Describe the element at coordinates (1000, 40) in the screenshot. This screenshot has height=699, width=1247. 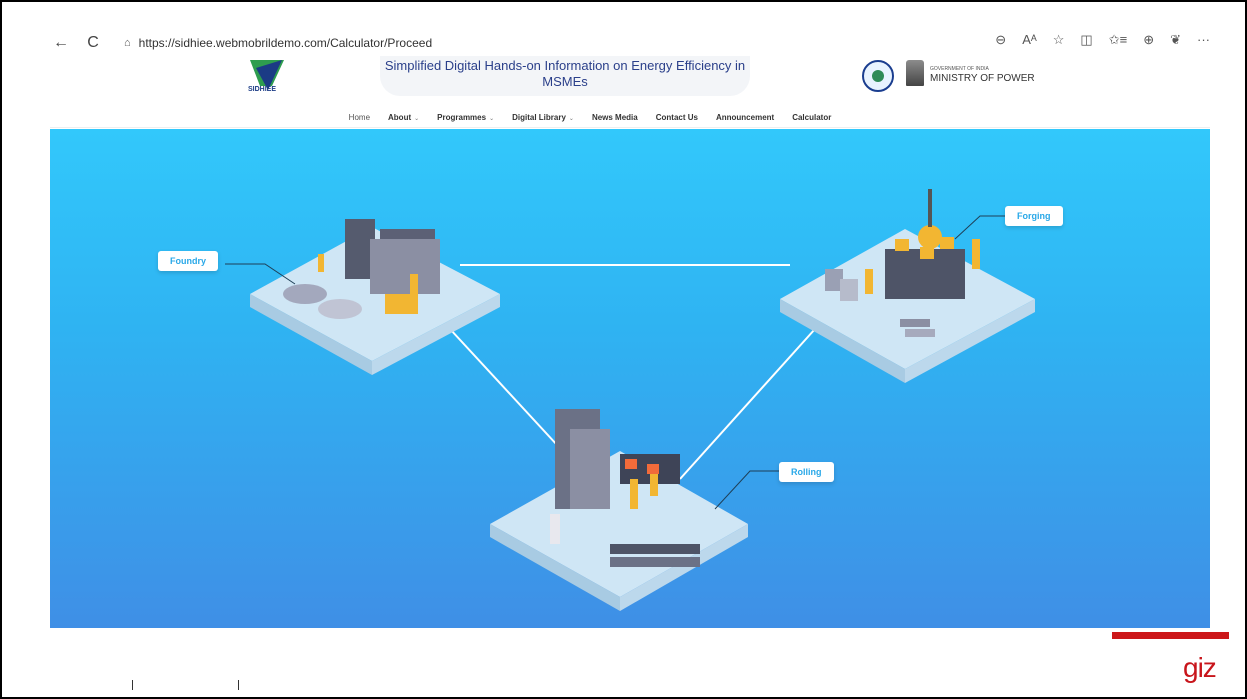
I see `zoom-icon: ⊖` at that location.